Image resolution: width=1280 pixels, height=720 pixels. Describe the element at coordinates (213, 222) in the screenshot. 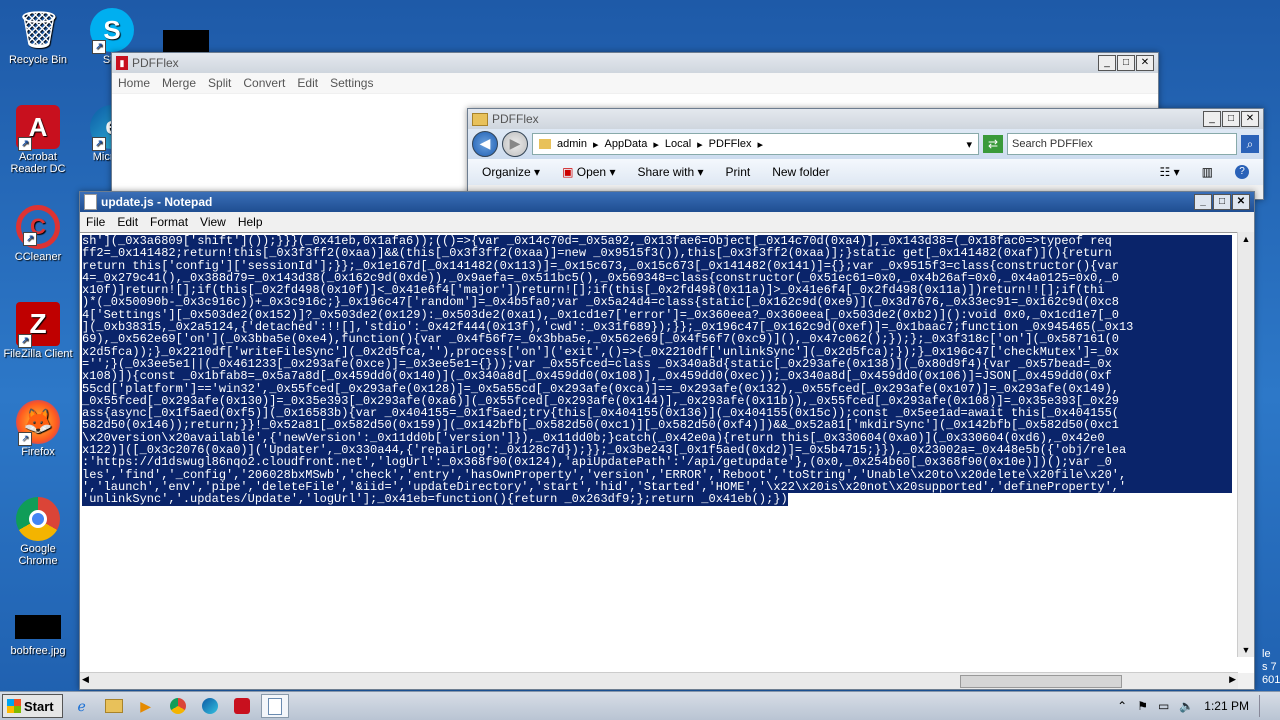

I see `menu-view: View` at that location.